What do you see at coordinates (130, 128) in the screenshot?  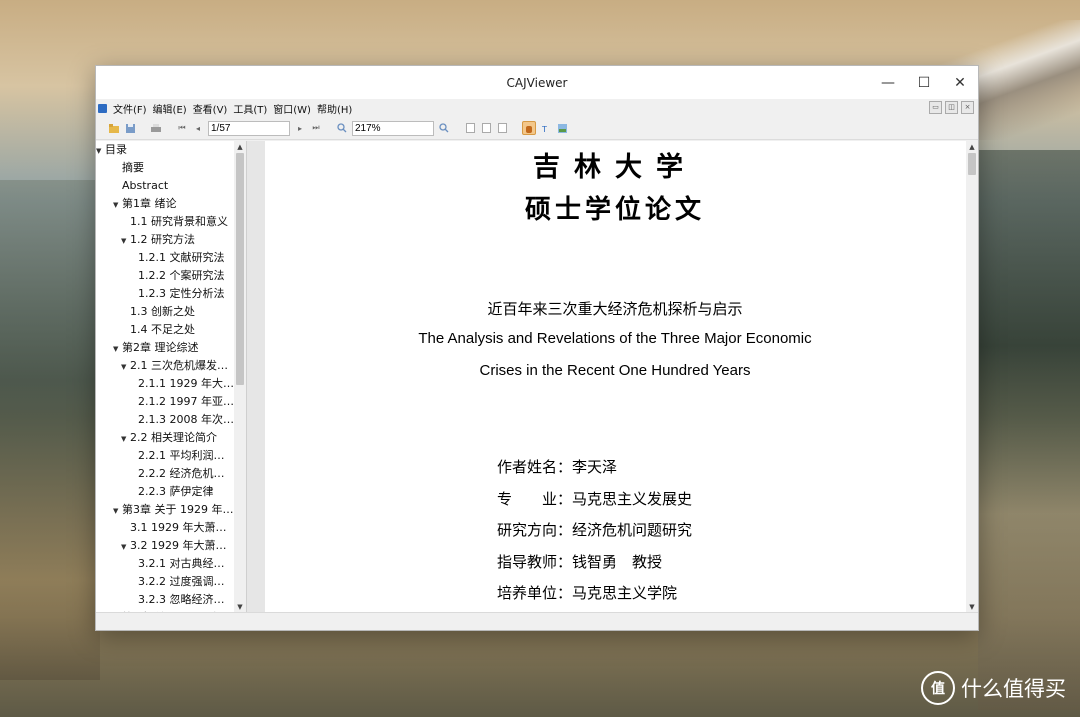 I see `save-icon` at bounding box center [130, 128].